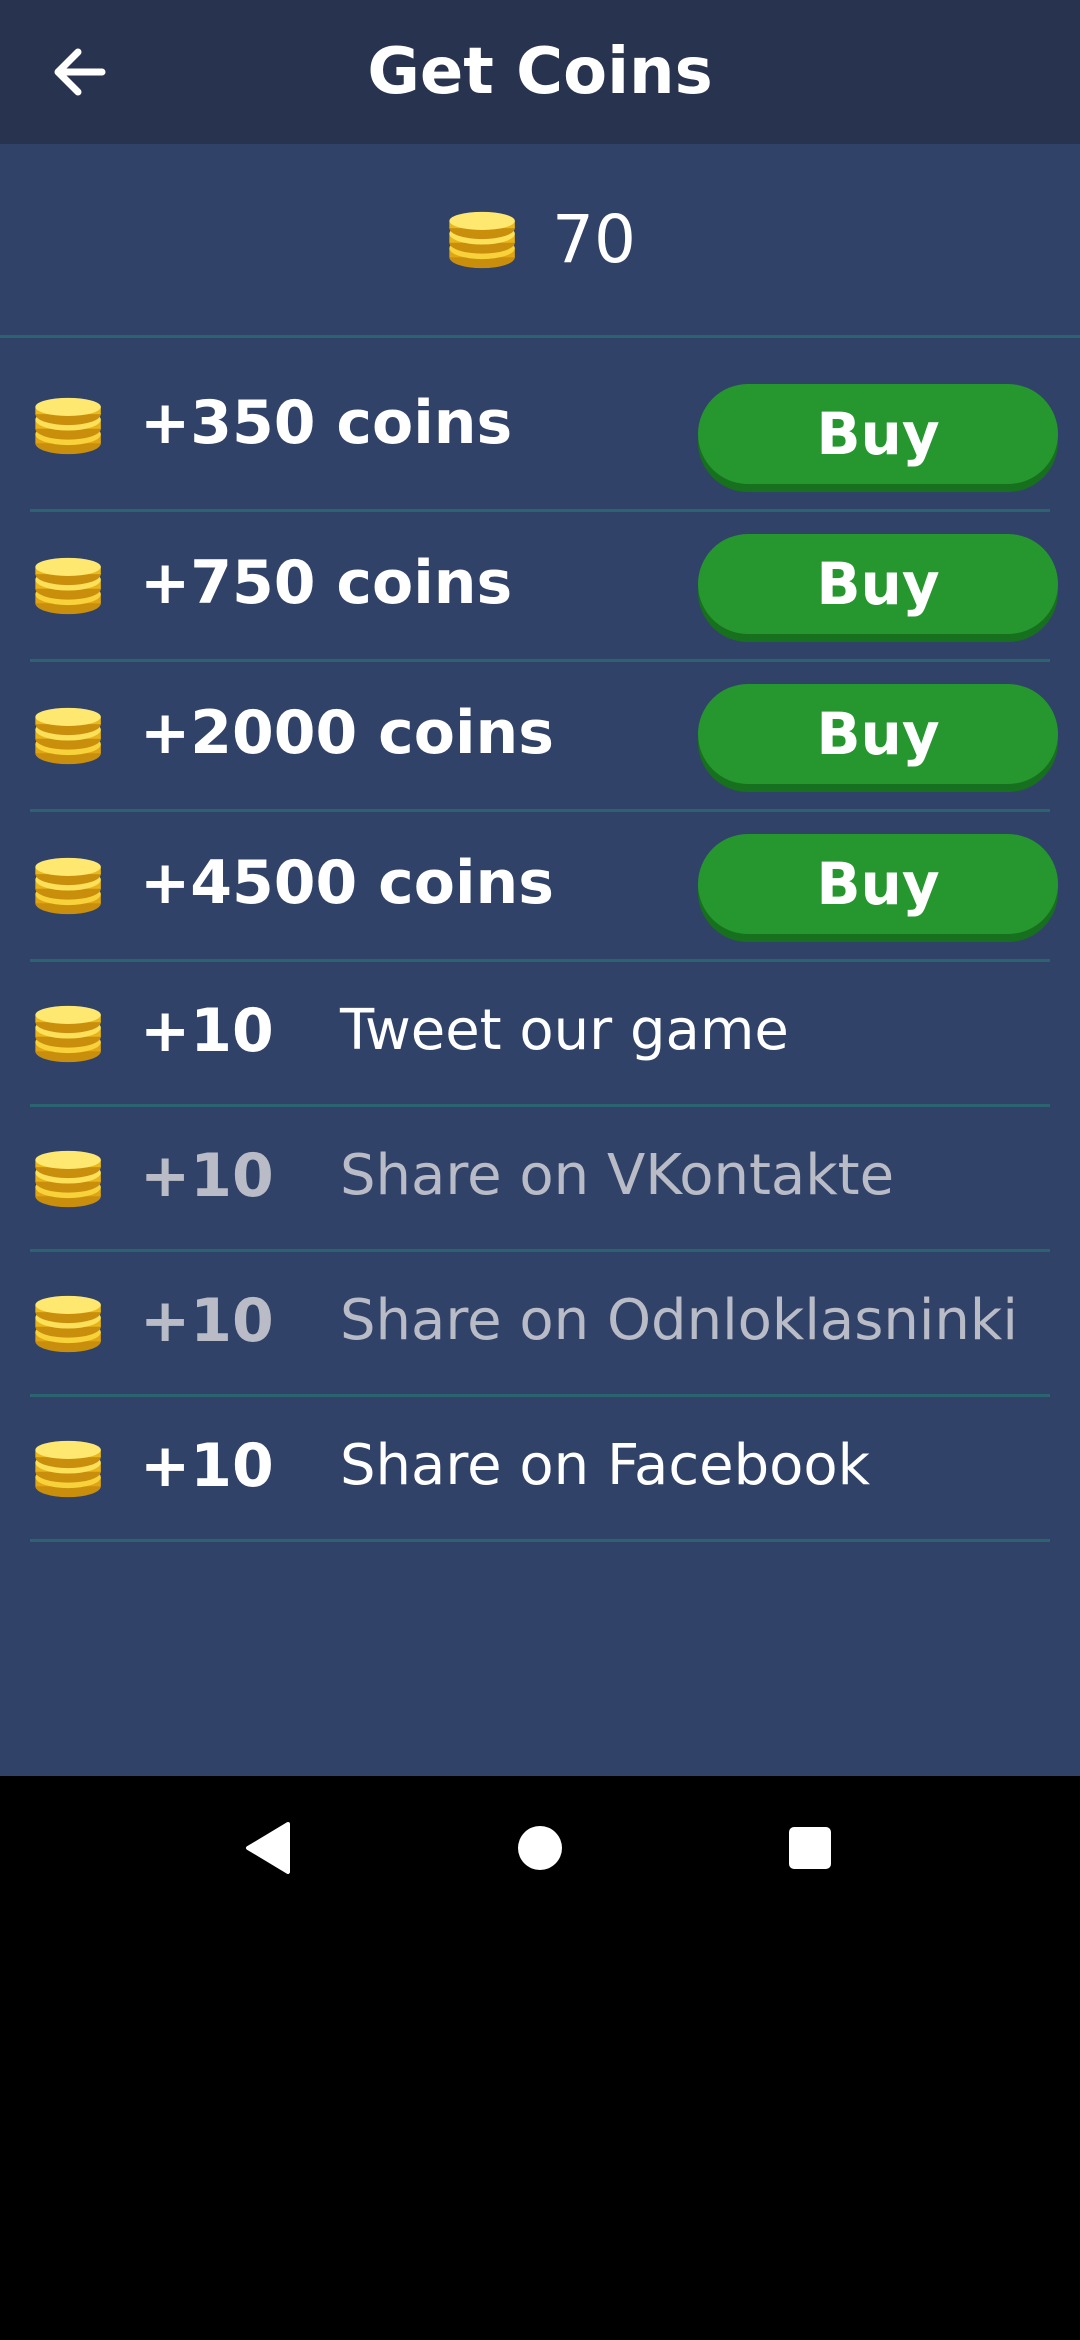  I want to click on circle-home-icon, so click(540, 1848).